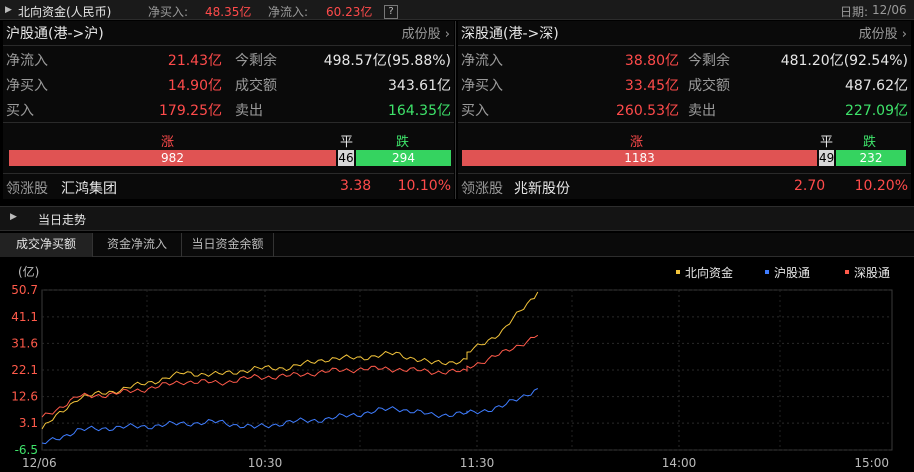 This screenshot has height=472, width=914. I want to click on chart-tabs: 成交净买额 资金净流入 当日资金余额, so click(457, 245).